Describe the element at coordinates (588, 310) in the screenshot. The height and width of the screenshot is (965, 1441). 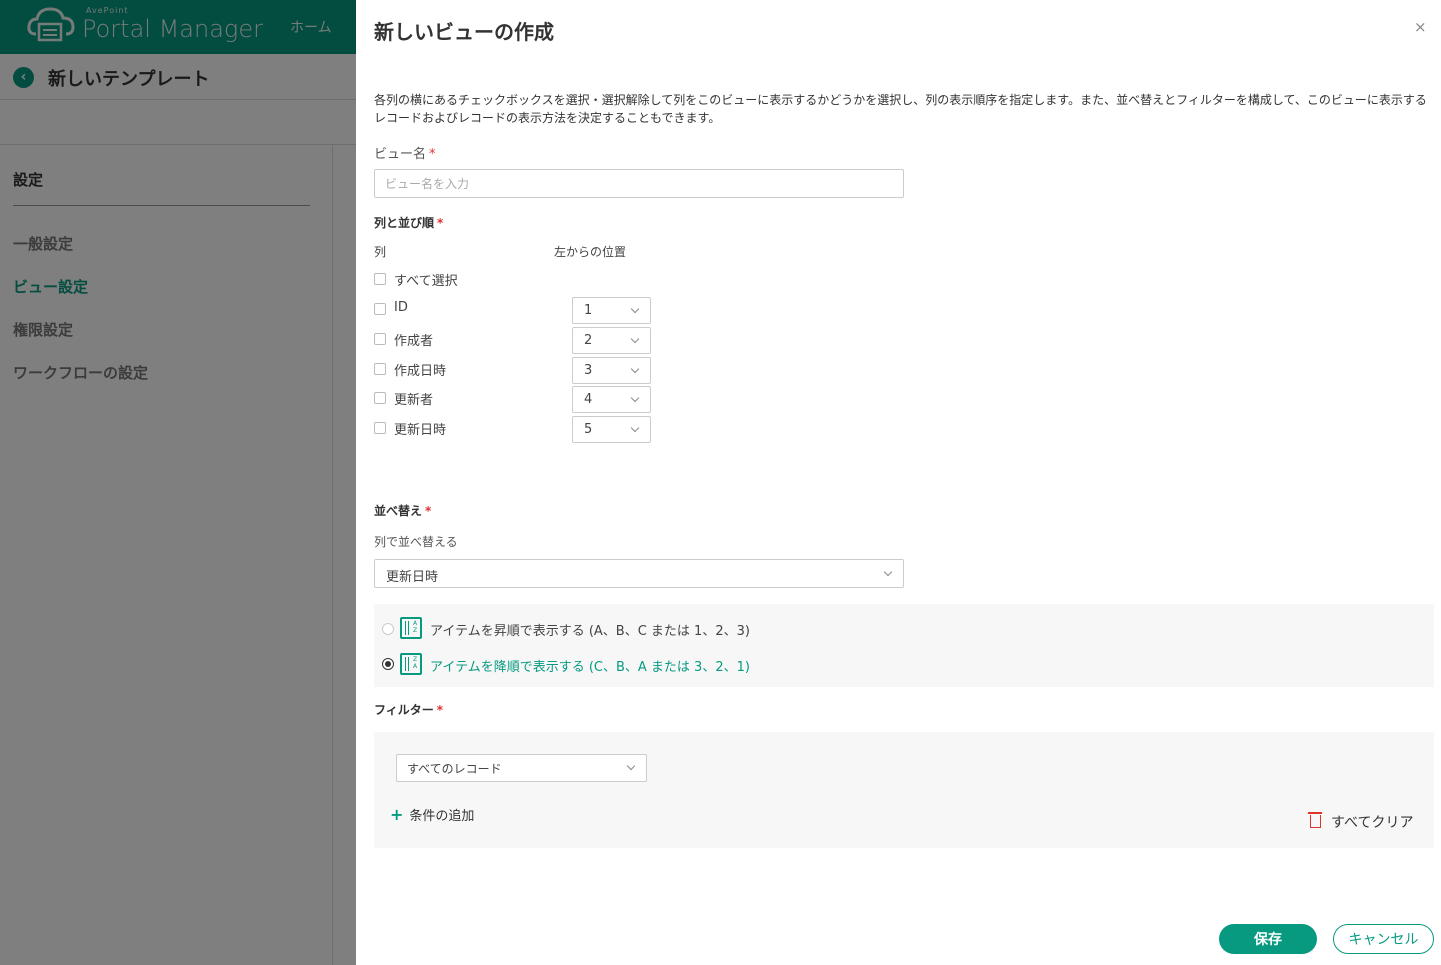
I see `position-value: 1` at that location.